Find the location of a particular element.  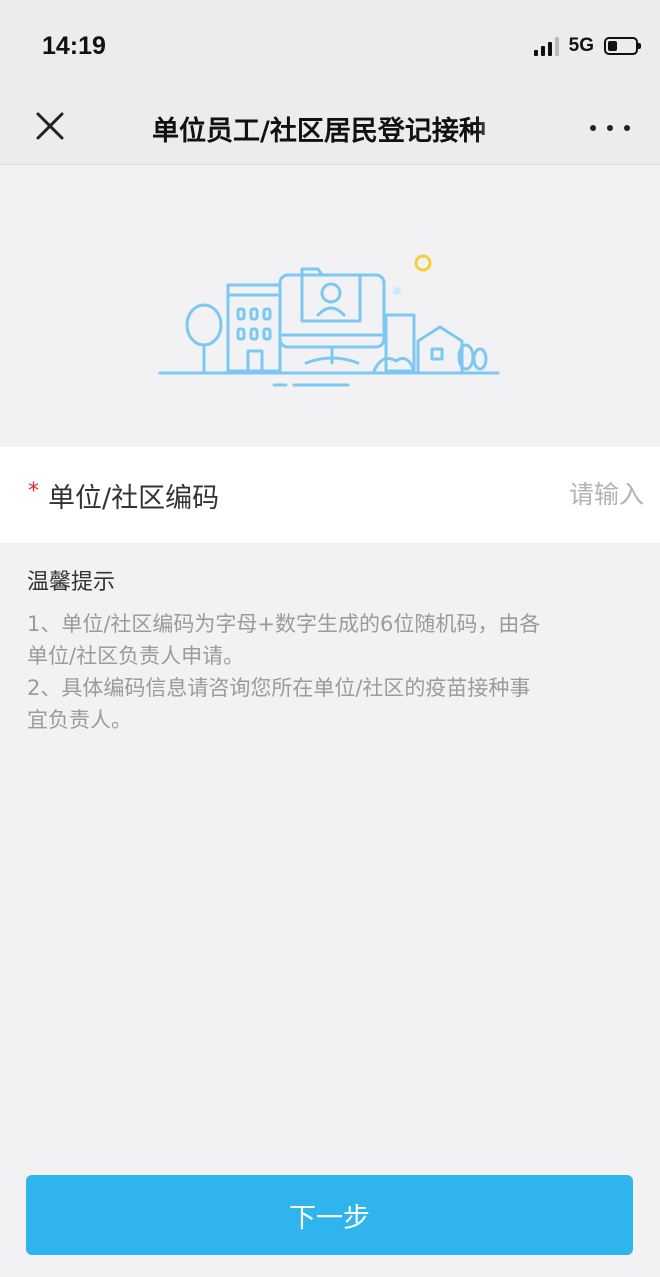

status-time: 14:19 is located at coordinates (74, 46).